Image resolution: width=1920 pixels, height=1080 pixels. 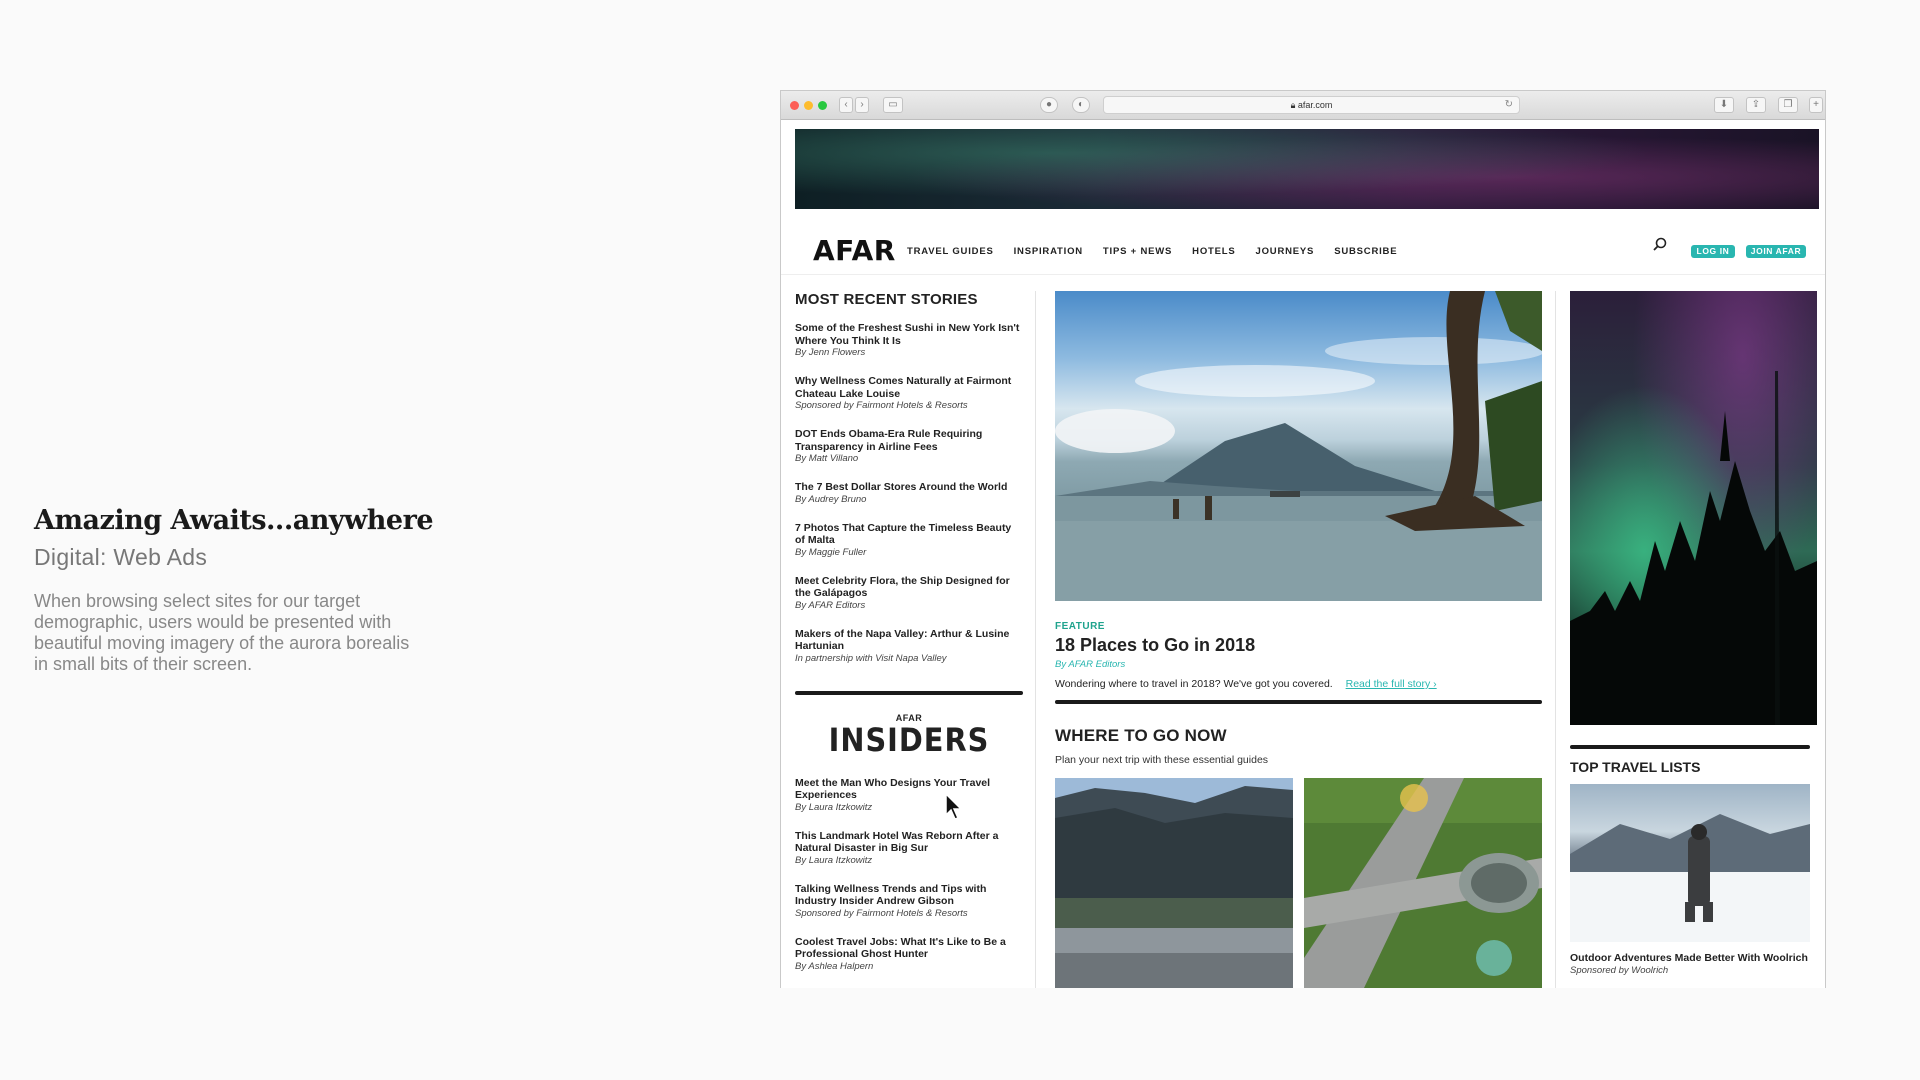 I want to click on maximize-window-button, so click(x=822, y=105).